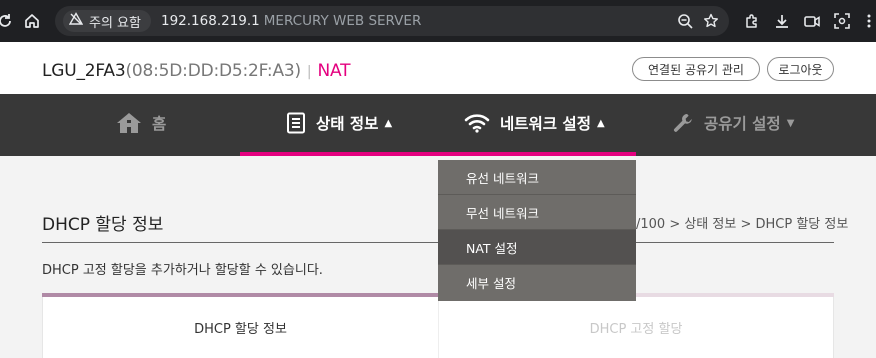 This screenshot has height=358, width=876. I want to click on menu-item-nat-settings: NAT 설정, so click(537, 247).